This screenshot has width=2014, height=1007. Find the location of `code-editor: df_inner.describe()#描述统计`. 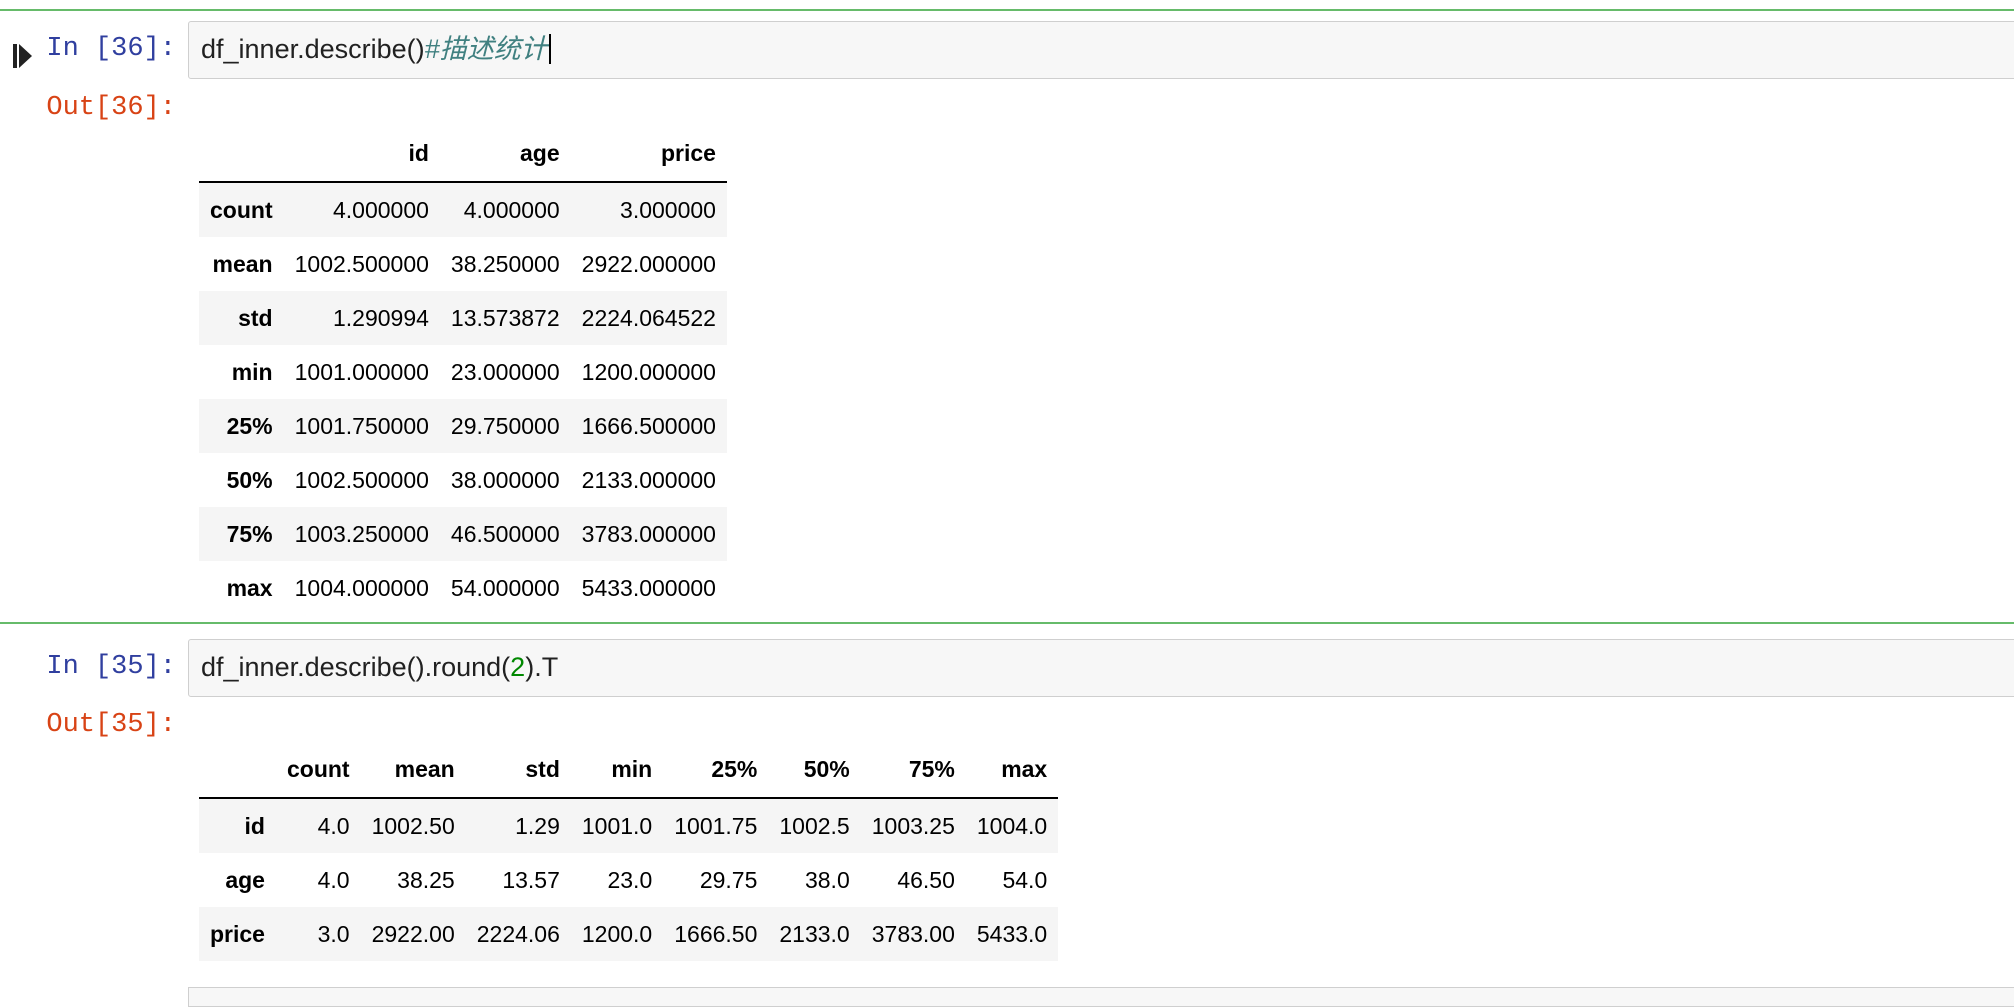

code-editor: df_inner.describe()#描述统计 is located at coordinates (1101, 50).